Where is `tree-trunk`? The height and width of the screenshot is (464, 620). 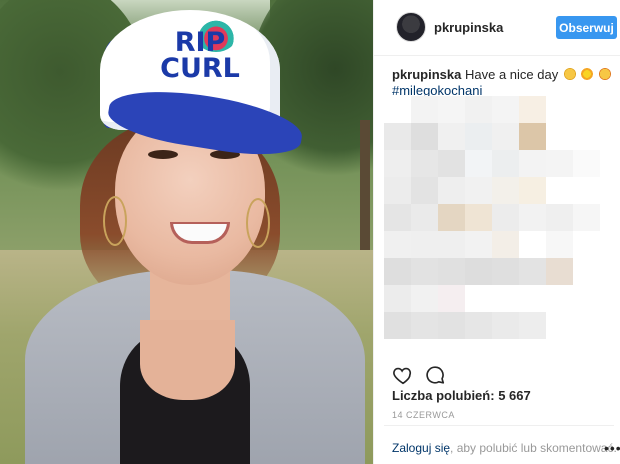 tree-trunk is located at coordinates (365, 185).